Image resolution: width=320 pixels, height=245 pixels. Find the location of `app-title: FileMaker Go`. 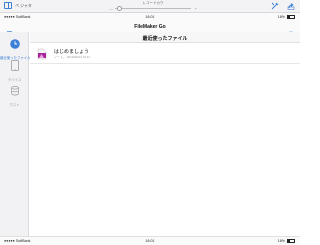

app-title: FileMaker Go is located at coordinates (150, 27).